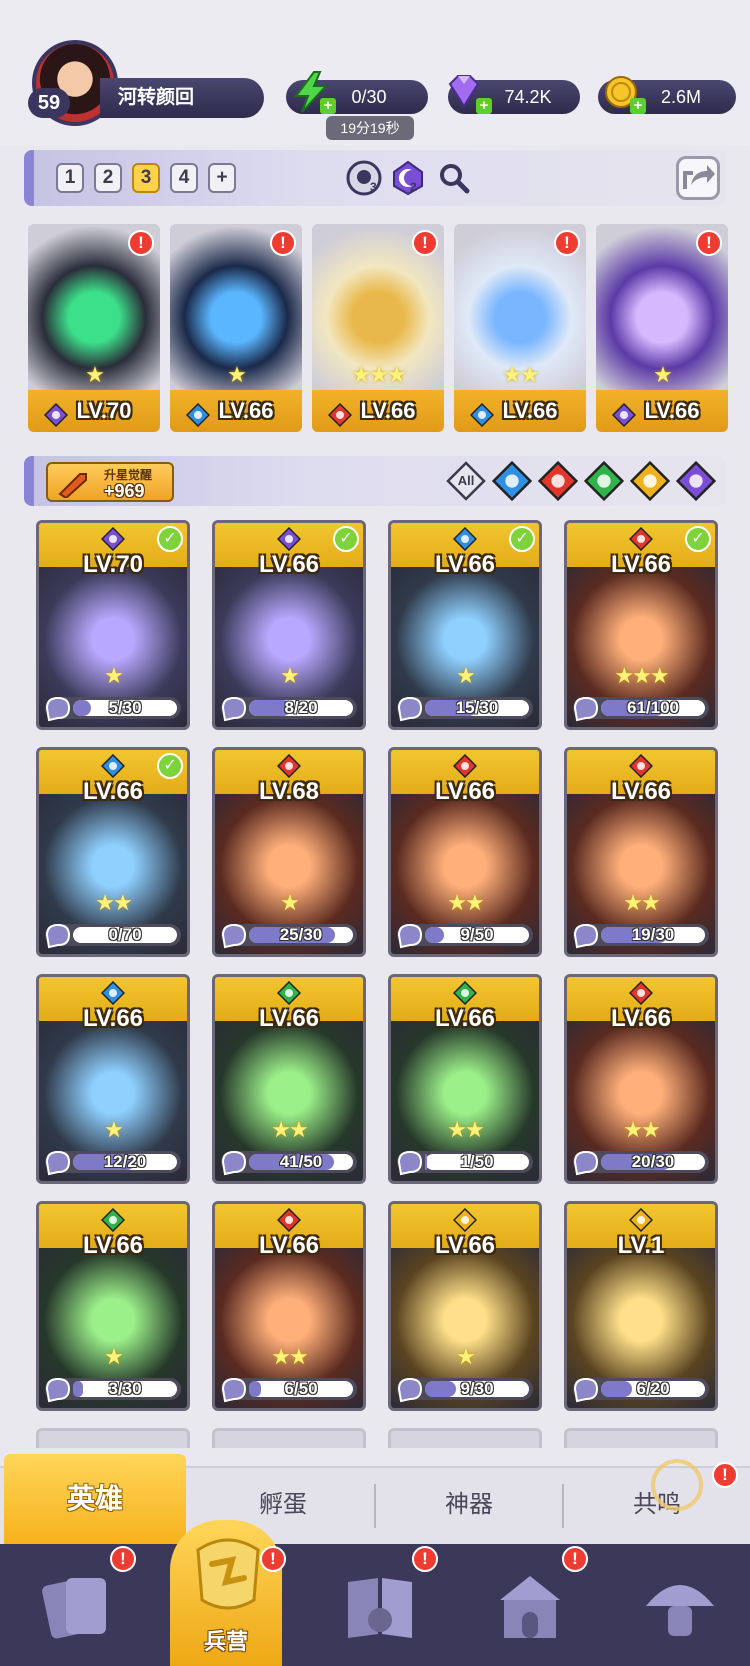 This screenshot has height=1666, width=750. Describe the element at coordinates (466, 481) in the screenshot. I see `filter-all: All` at that location.